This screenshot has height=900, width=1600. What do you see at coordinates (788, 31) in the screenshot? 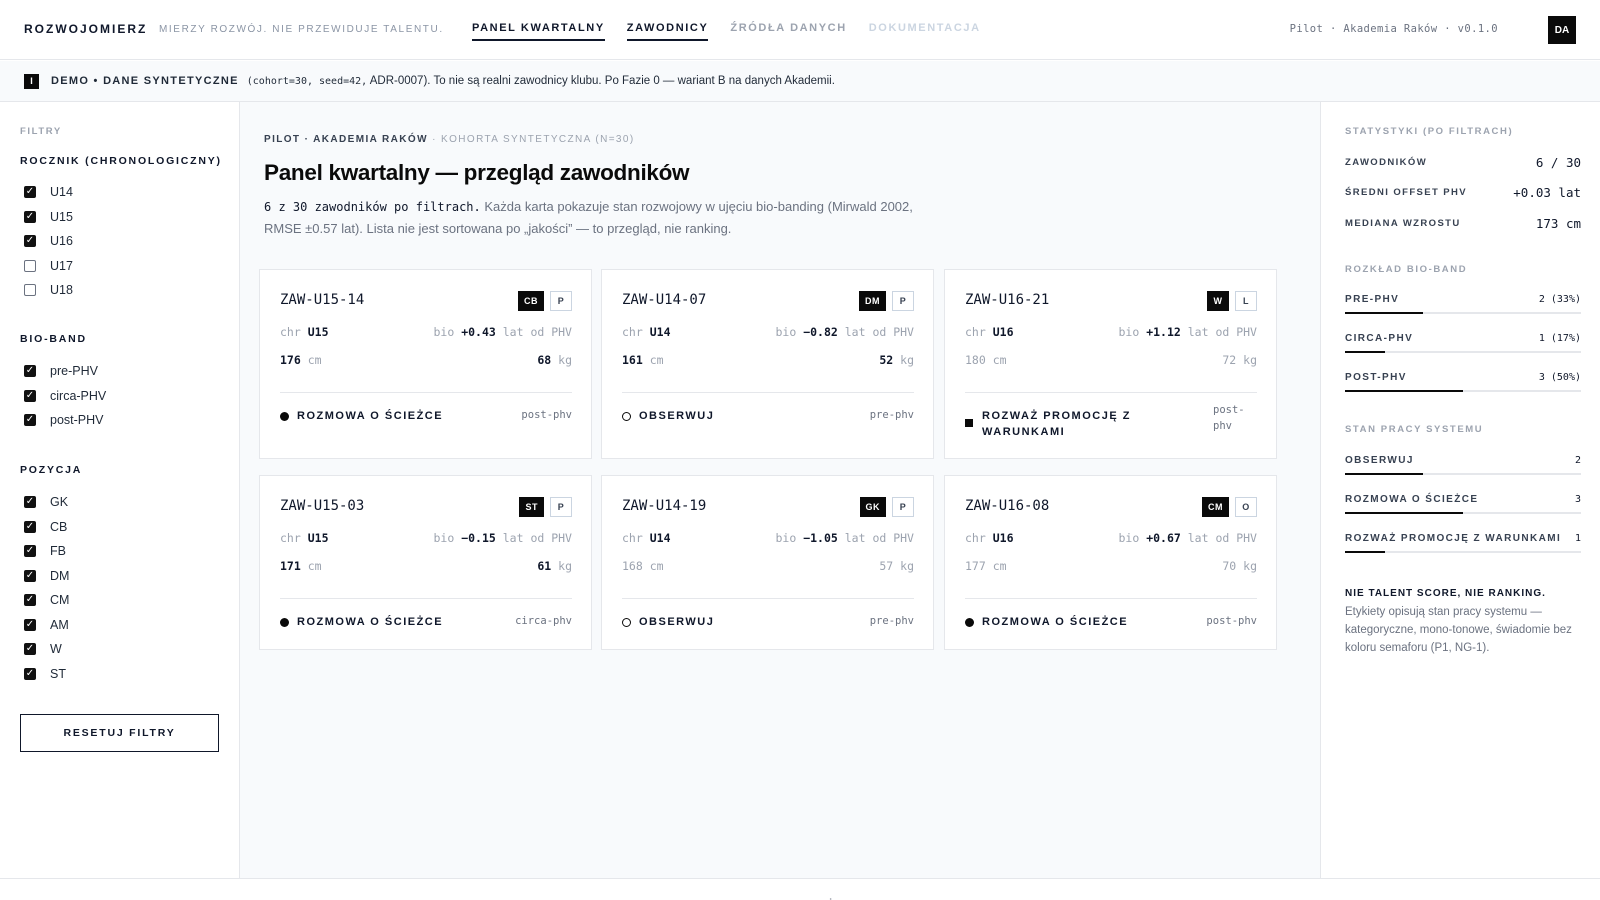
I see `nav-zrodla-danych: ŹRÓDŁA DANYCH` at bounding box center [788, 31].